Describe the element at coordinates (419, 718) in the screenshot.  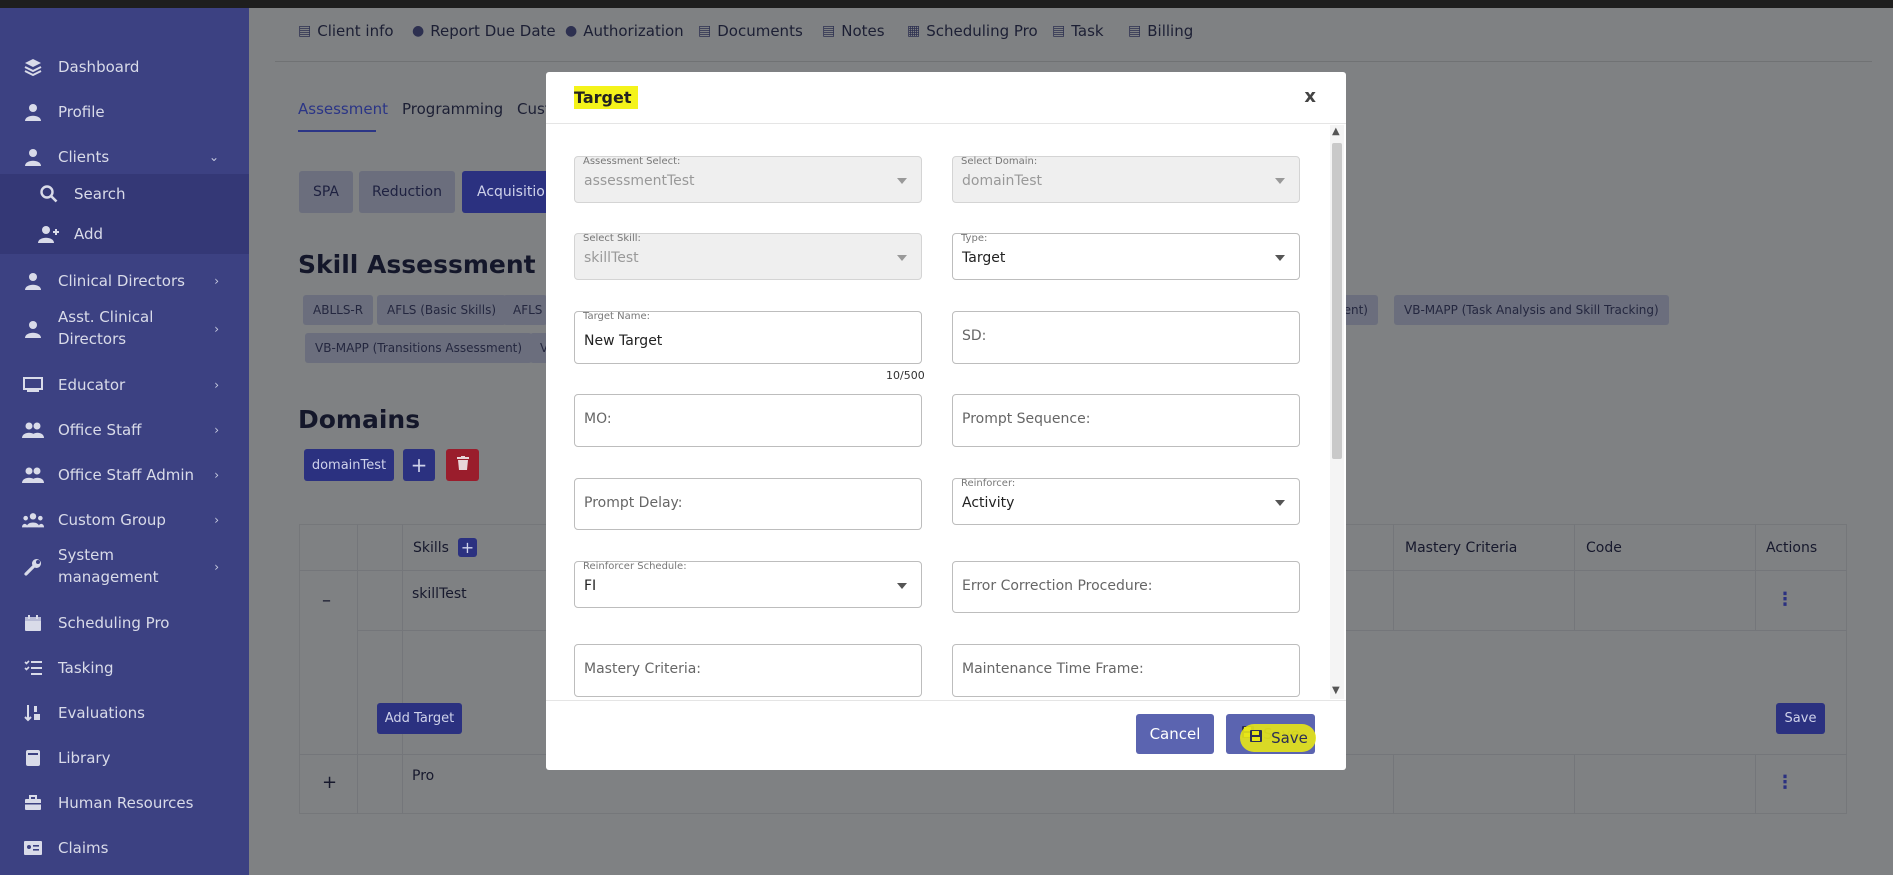
I see `add-target-button: Add Target` at that location.